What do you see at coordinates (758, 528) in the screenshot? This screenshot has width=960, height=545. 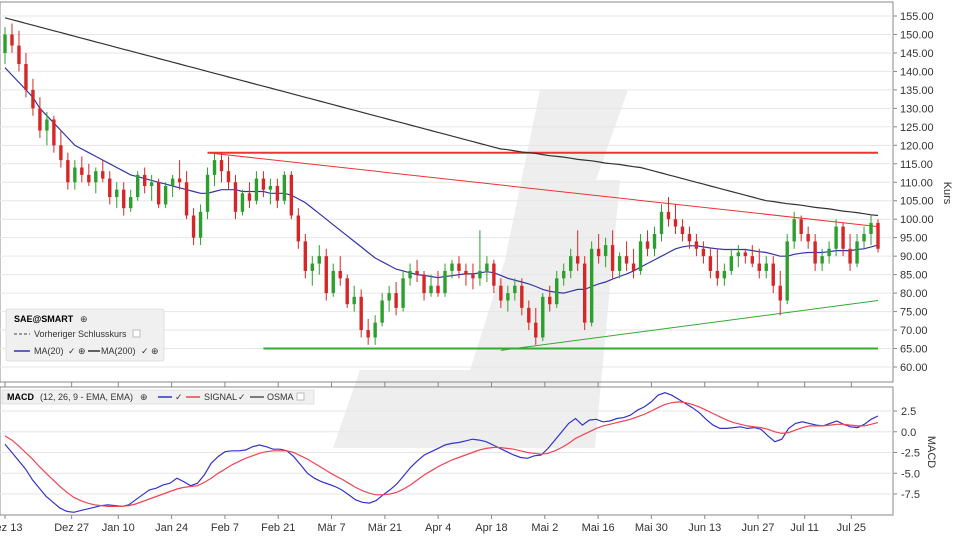 I see `x-tick-label: Jun 27` at bounding box center [758, 528].